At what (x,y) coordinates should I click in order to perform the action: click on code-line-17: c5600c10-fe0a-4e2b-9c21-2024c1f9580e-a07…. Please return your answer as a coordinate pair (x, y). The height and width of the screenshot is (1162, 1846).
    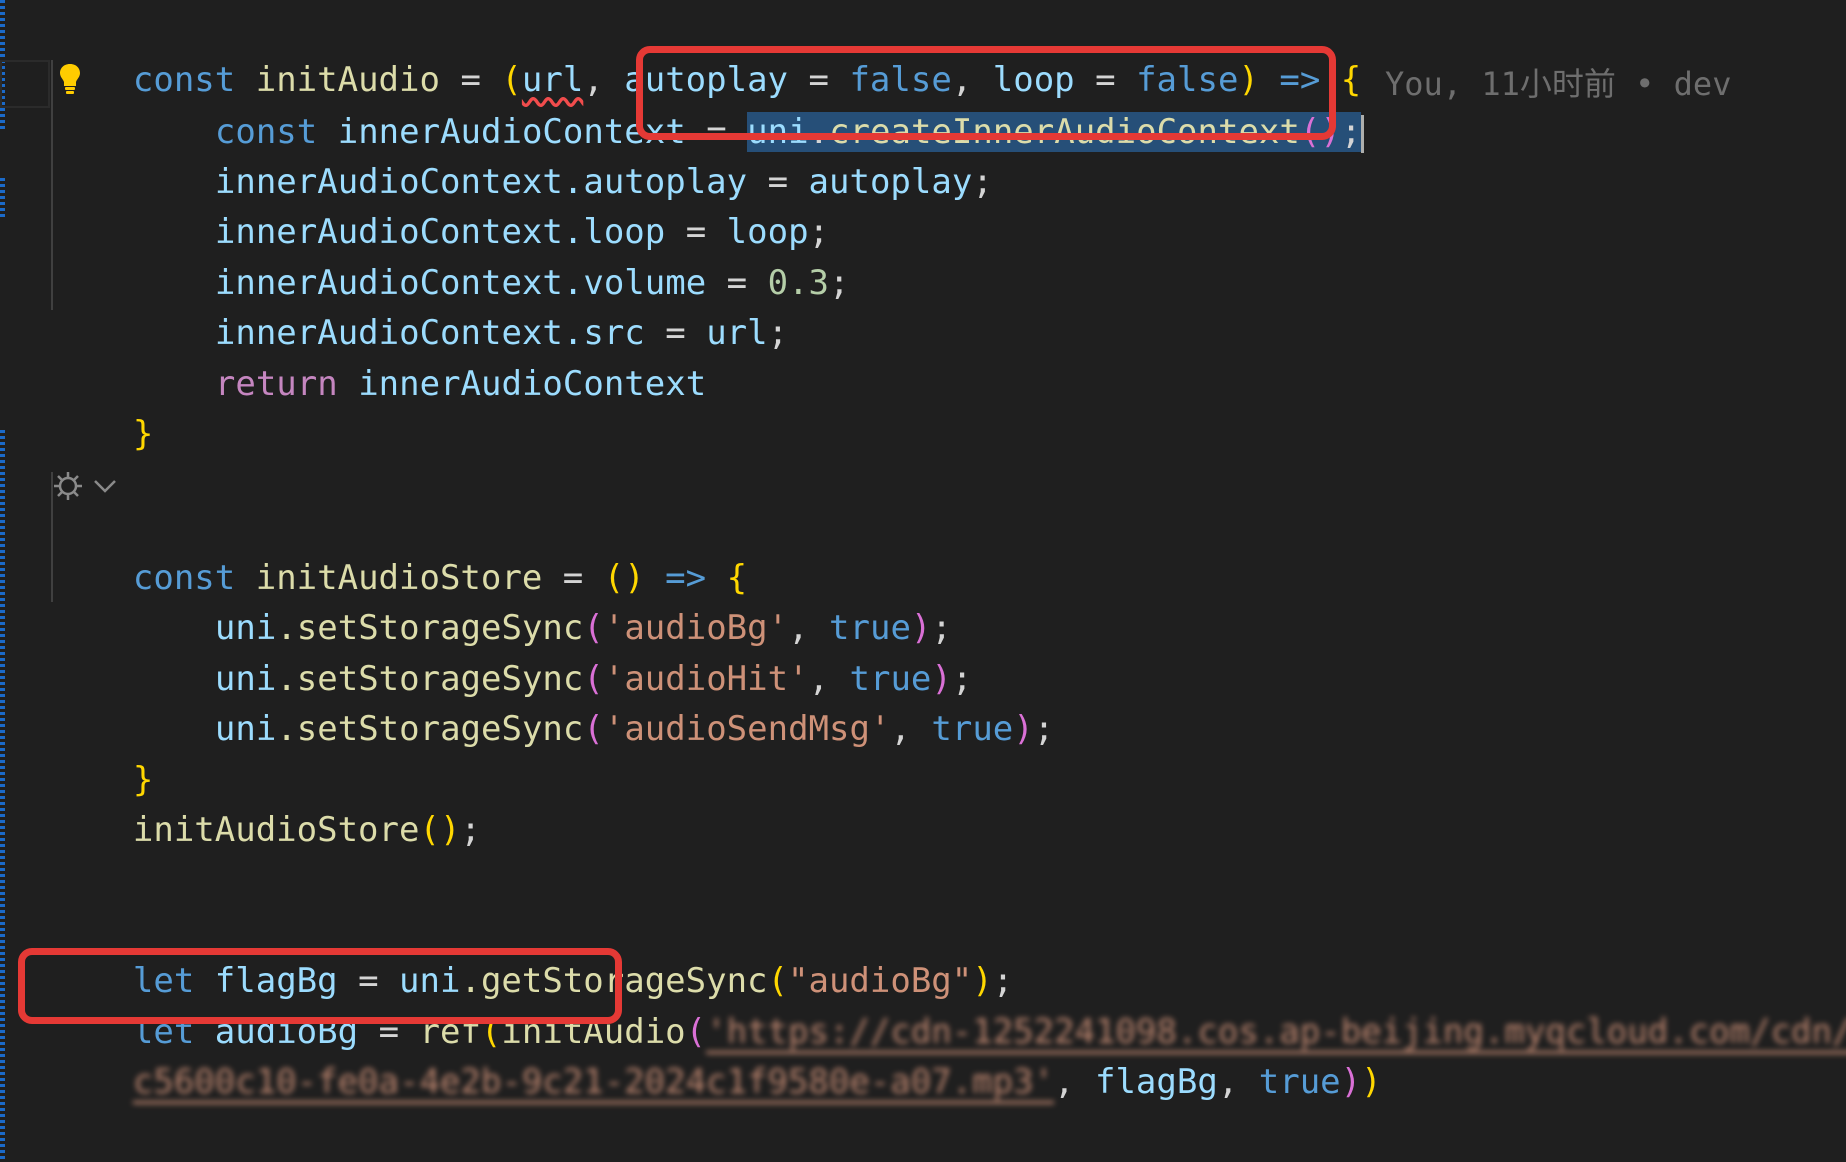
    Looking at the image, I should click on (716, 1056).